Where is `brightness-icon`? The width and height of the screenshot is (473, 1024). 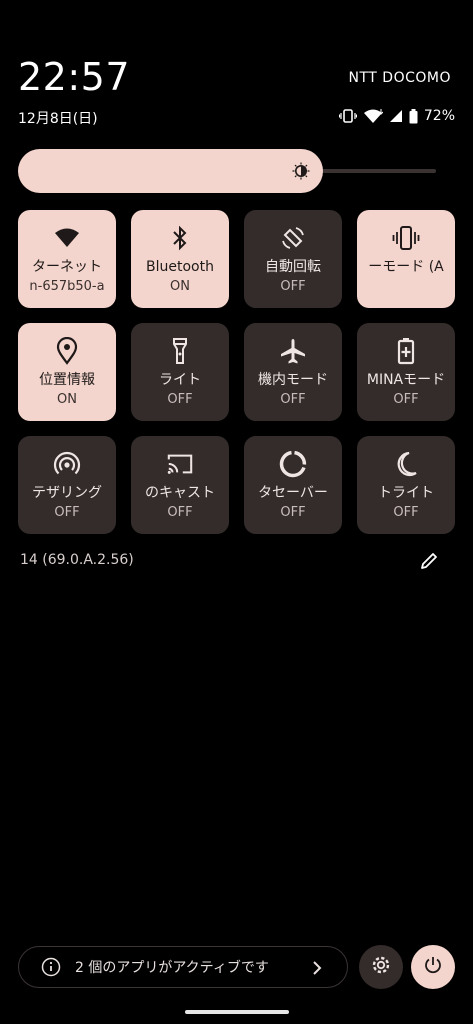
brightness-icon is located at coordinates (301, 171).